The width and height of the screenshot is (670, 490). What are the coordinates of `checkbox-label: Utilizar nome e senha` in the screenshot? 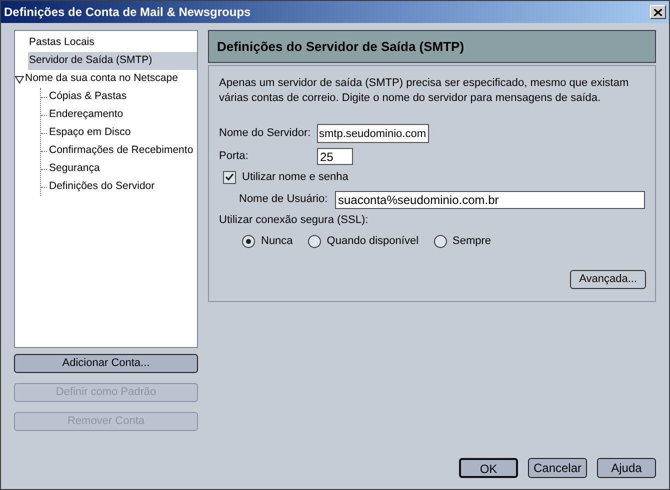 It's located at (295, 177).